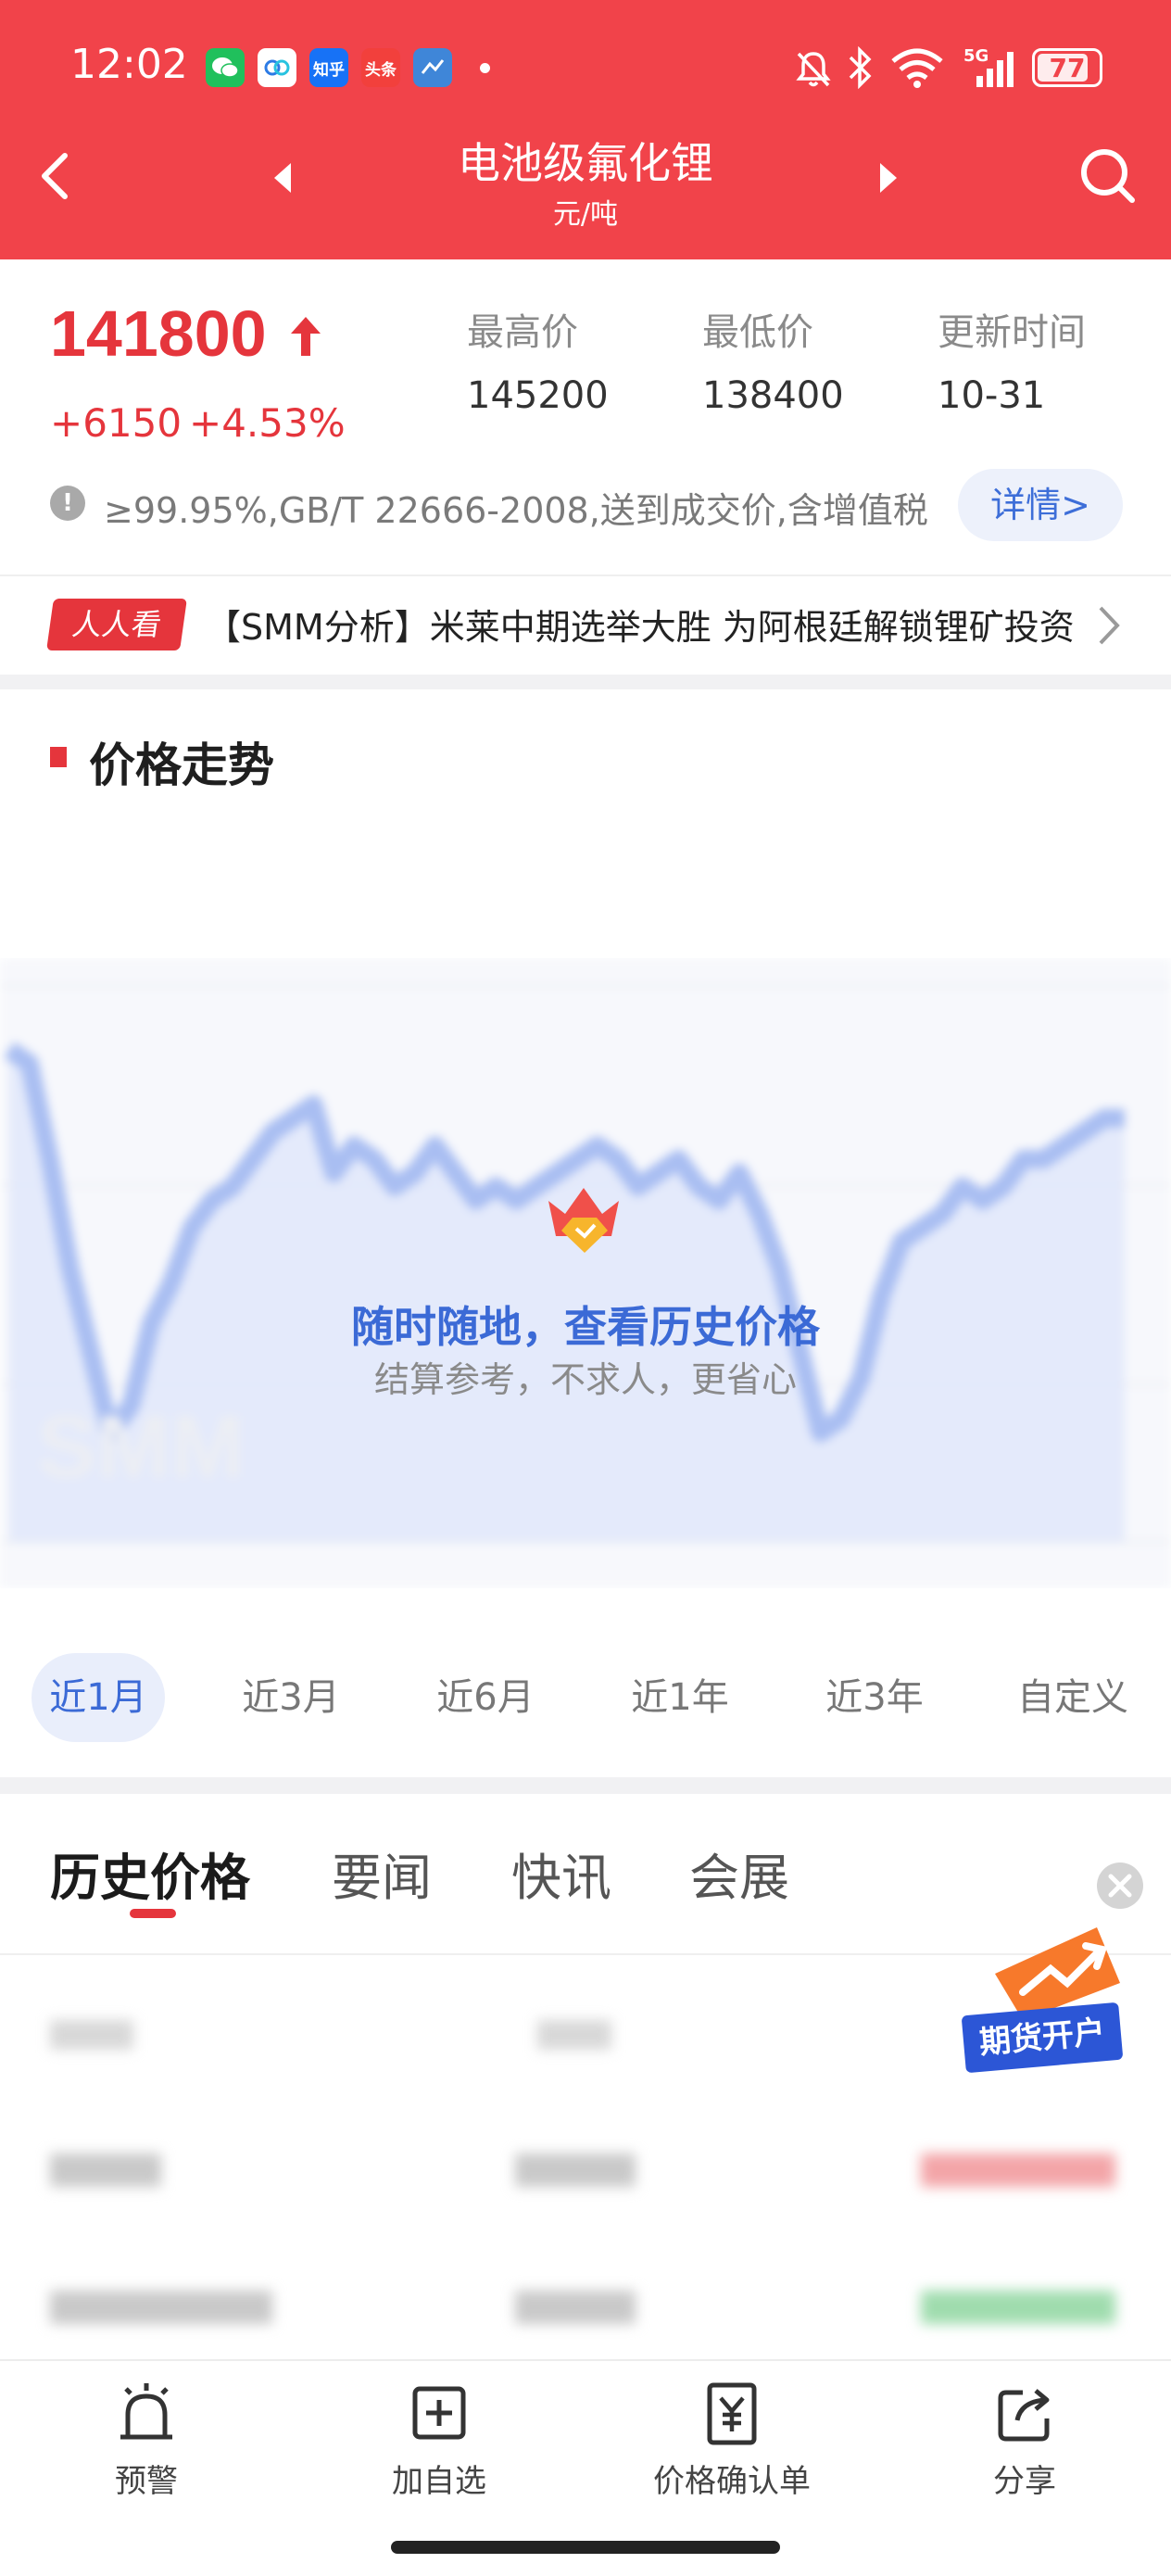 Image resolution: width=1171 pixels, height=2576 pixels. I want to click on high-price-label: 最高价, so click(522, 332).